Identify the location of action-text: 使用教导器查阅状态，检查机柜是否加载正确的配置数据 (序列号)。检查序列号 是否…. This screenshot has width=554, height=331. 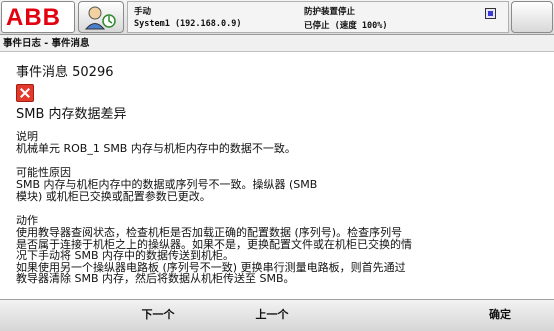
(214, 255).